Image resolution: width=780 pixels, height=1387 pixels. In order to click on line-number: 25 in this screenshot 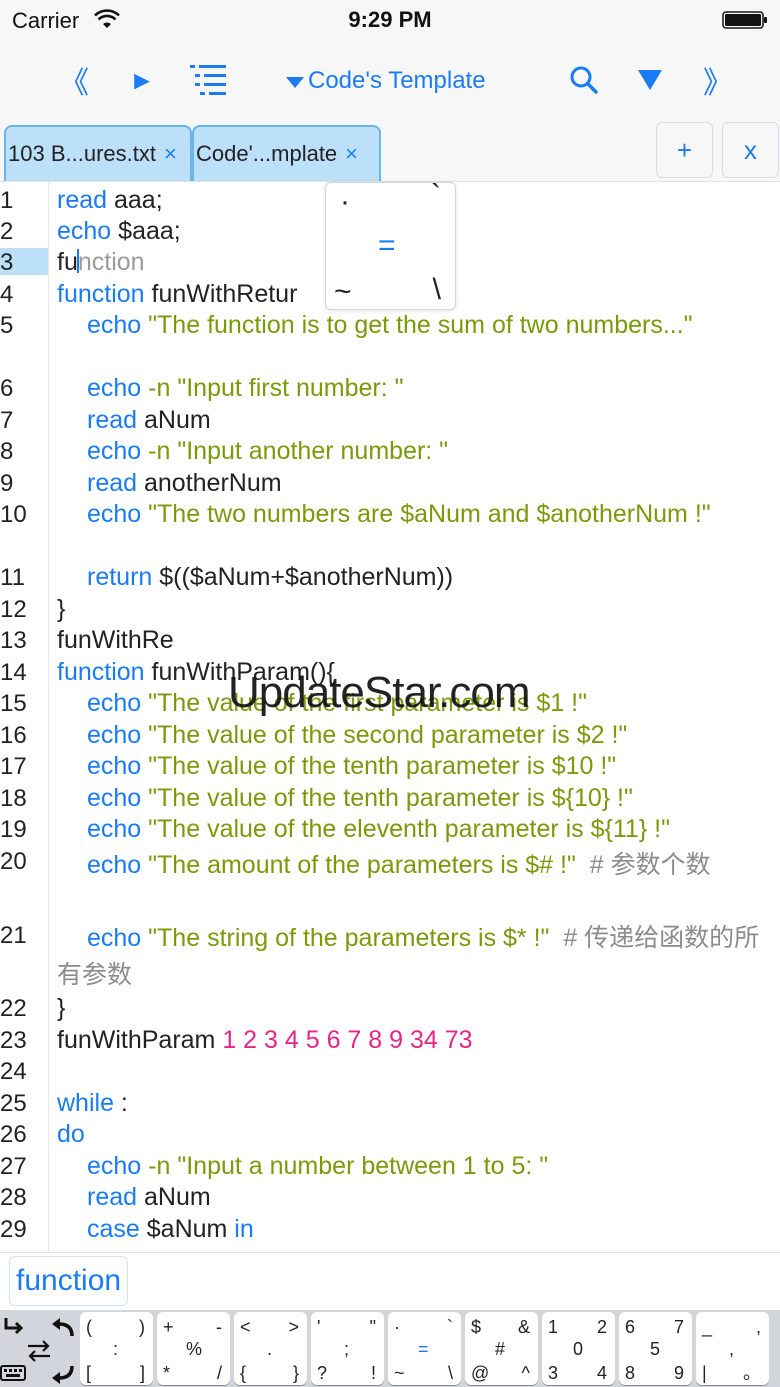, I will do `click(13, 1103)`.